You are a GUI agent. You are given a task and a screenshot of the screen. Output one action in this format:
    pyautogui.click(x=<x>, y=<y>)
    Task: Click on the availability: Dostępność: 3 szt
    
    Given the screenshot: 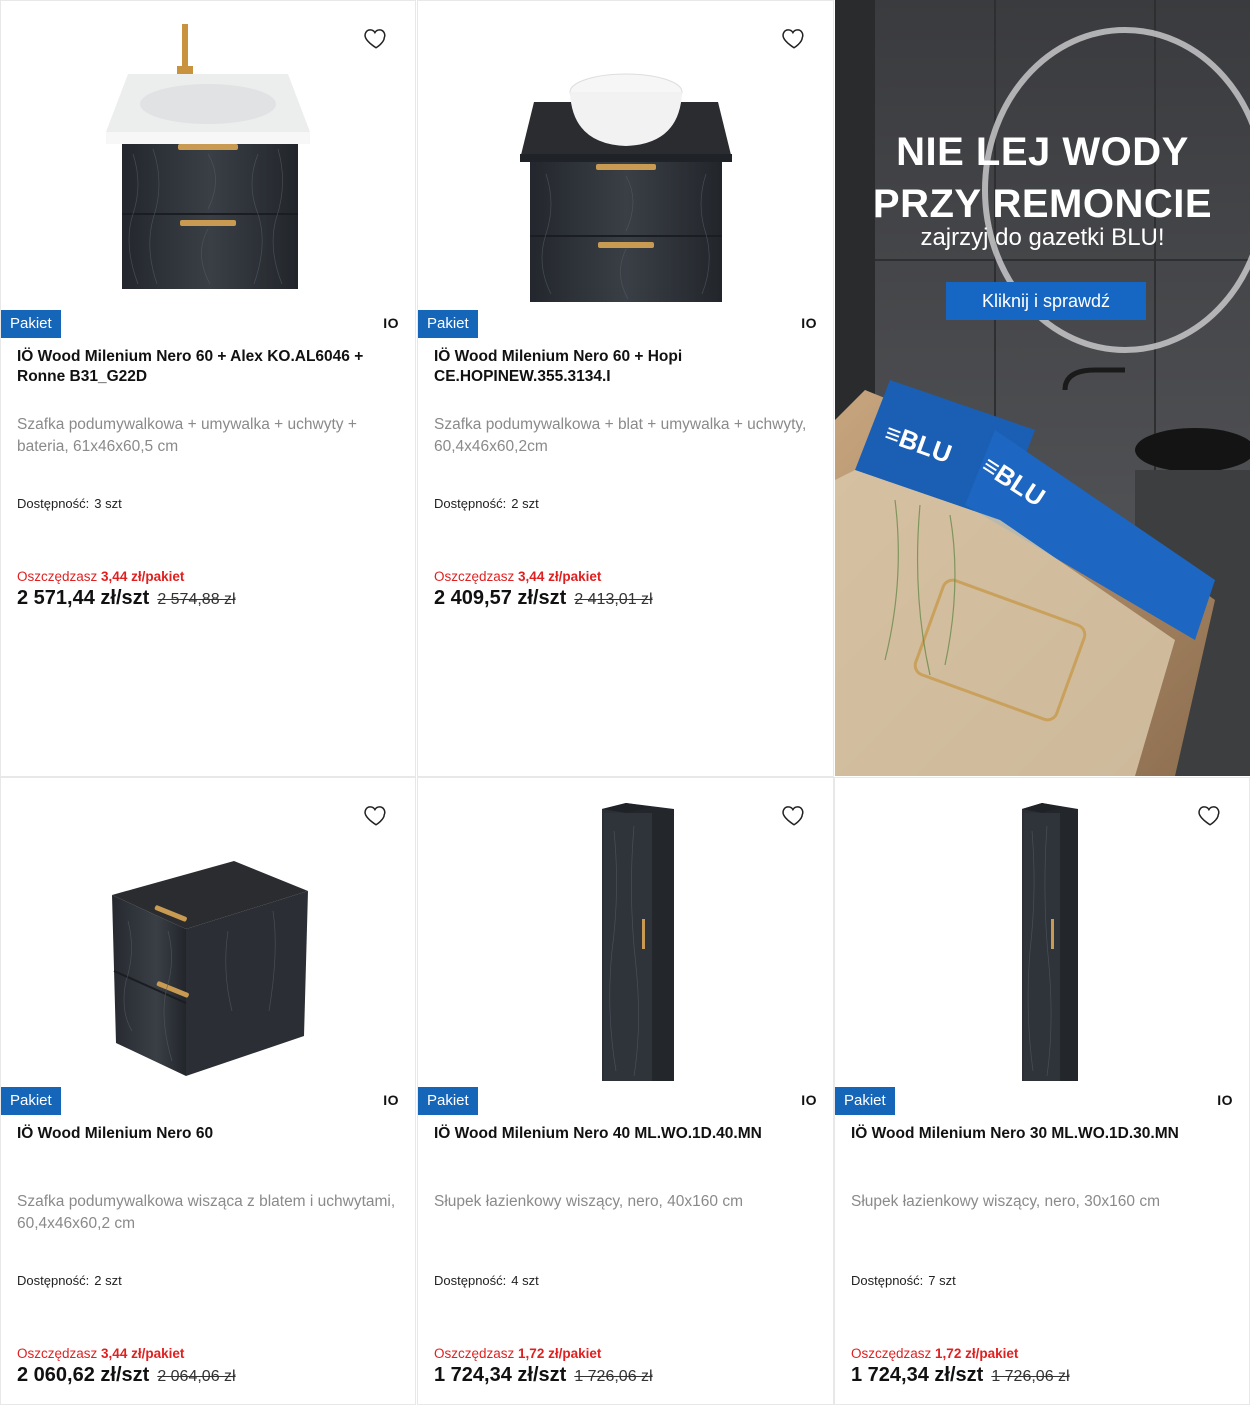 What is the action you would take?
    pyautogui.click(x=69, y=503)
    